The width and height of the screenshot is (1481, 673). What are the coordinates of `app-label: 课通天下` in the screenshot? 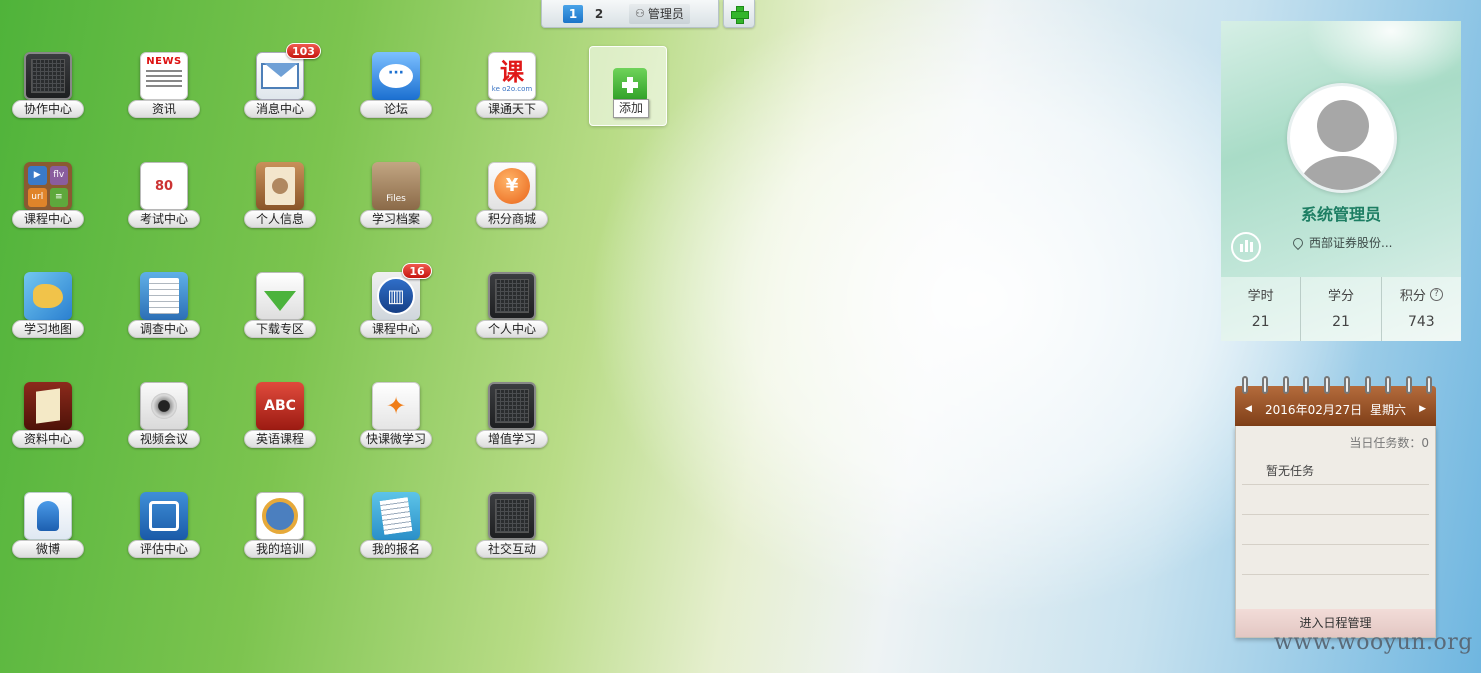 It's located at (512, 109).